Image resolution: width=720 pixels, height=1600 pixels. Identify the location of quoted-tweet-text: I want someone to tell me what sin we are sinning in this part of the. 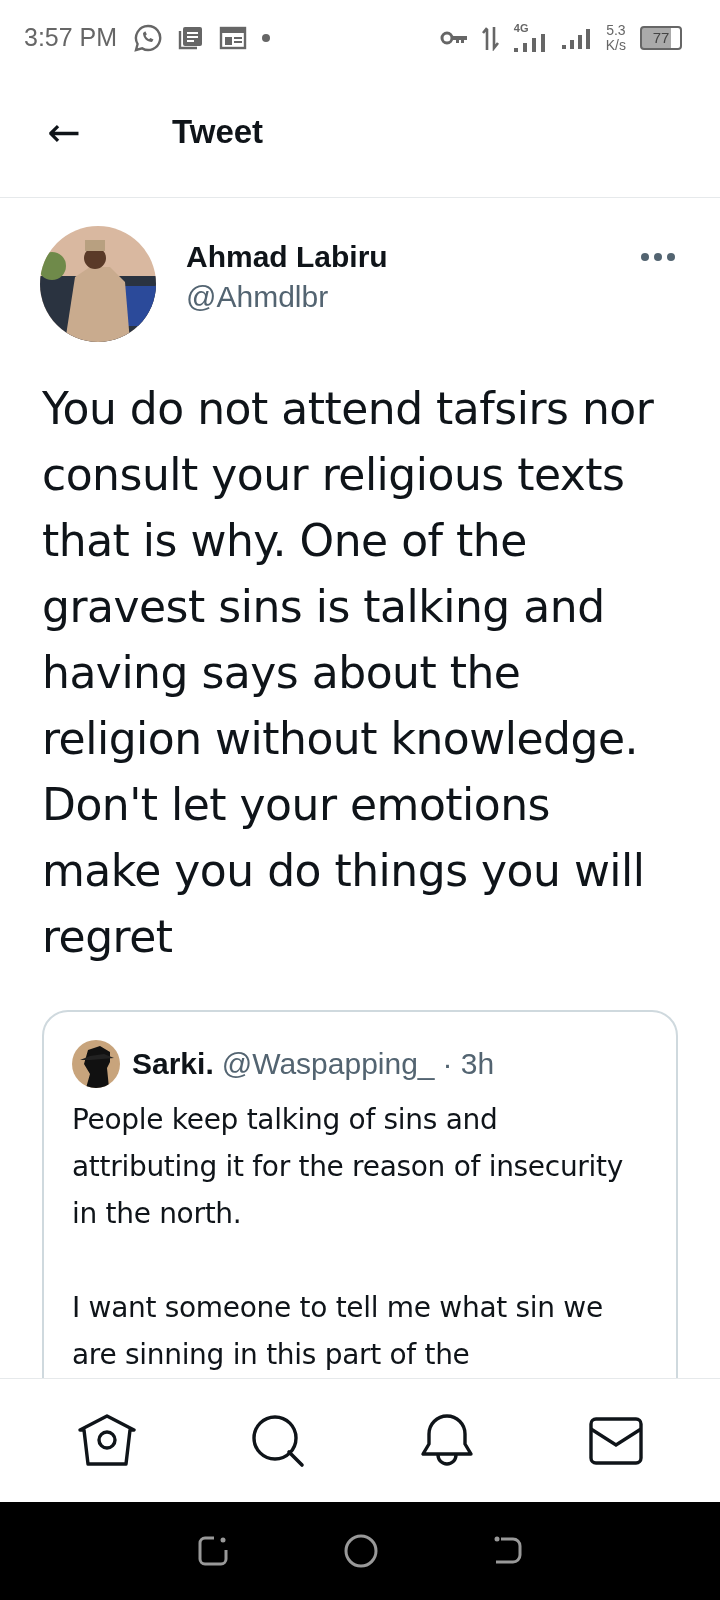
(338, 1331).